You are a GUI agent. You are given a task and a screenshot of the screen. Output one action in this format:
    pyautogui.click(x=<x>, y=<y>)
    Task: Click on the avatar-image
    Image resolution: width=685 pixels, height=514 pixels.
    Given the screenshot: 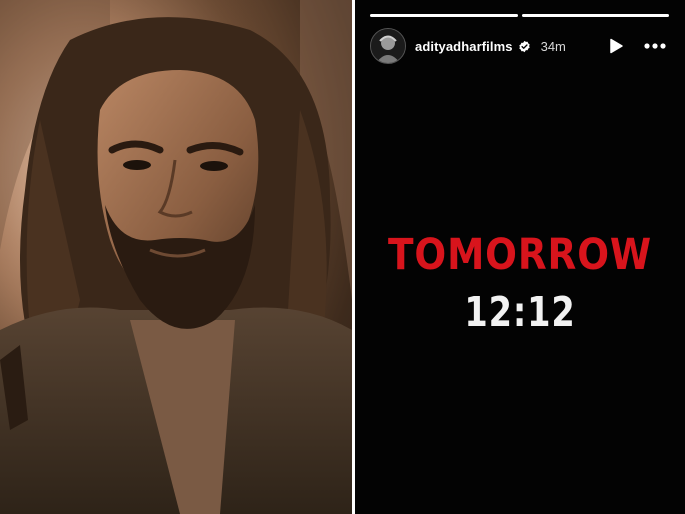 What is the action you would take?
    pyautogui.click(x=388, y=46)
    